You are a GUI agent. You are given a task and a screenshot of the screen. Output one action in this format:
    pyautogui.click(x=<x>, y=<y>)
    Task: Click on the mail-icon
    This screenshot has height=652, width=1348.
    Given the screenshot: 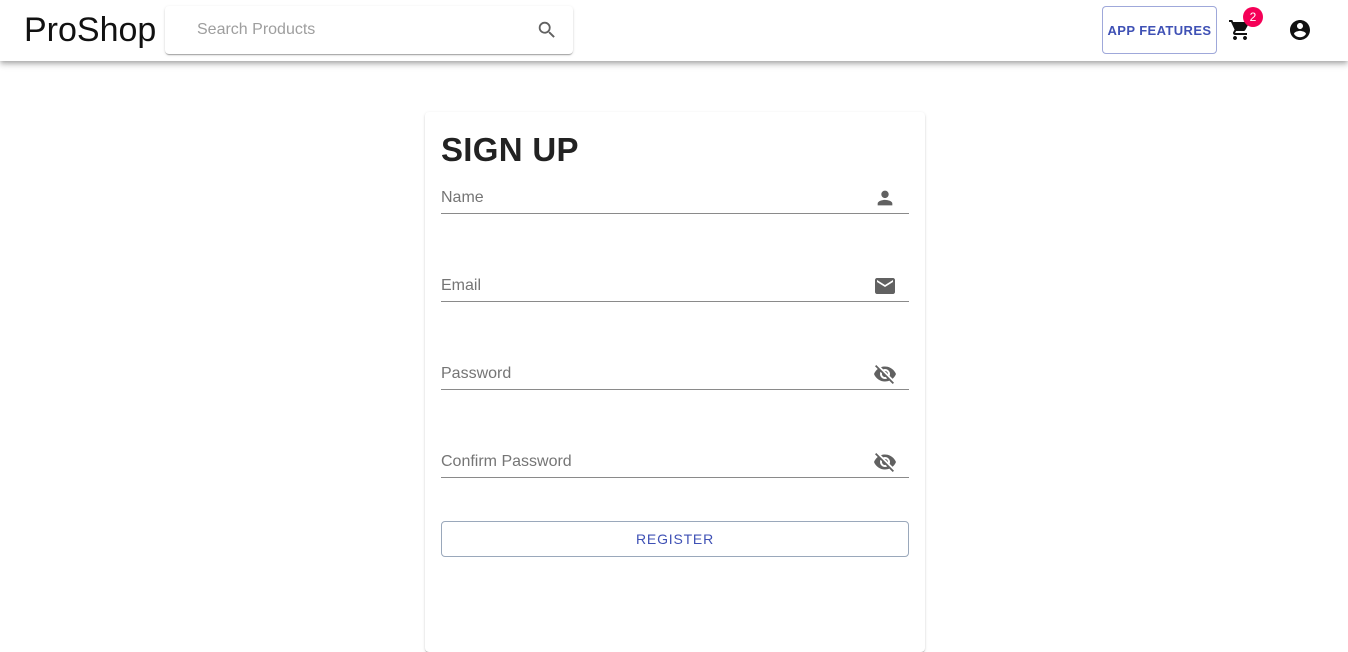 What is the action you would take?
    pyautogui.click(x=885, y=286)
    